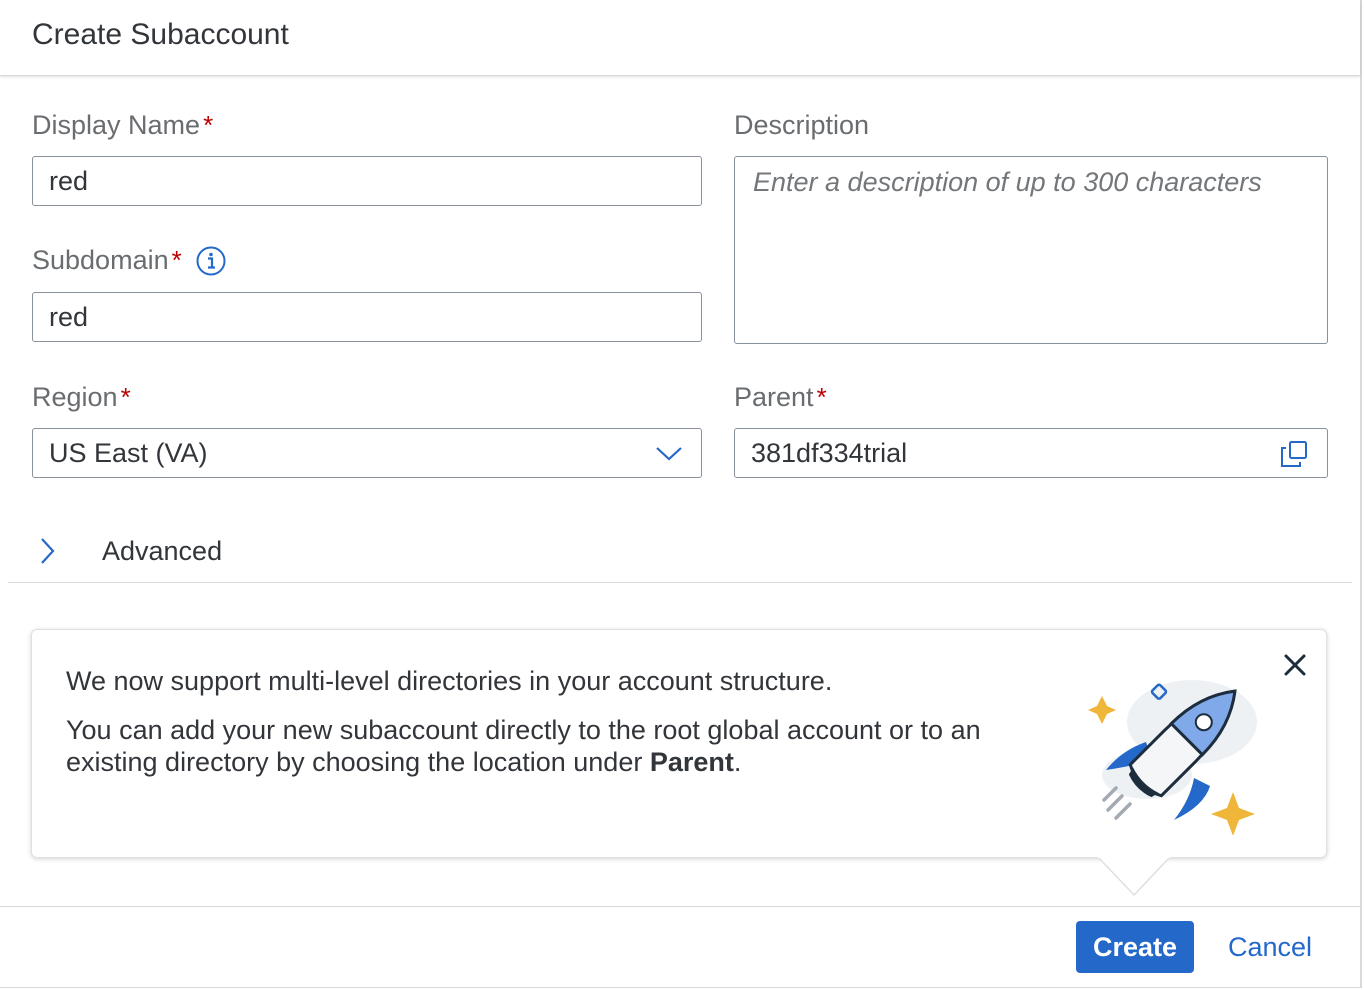 This screenshot has width=1364, height=990. What do you see at coordinates (116, 125) in the screenshot?
I see `display-name-label-text: Display Name` at bounding box center [116, 125].